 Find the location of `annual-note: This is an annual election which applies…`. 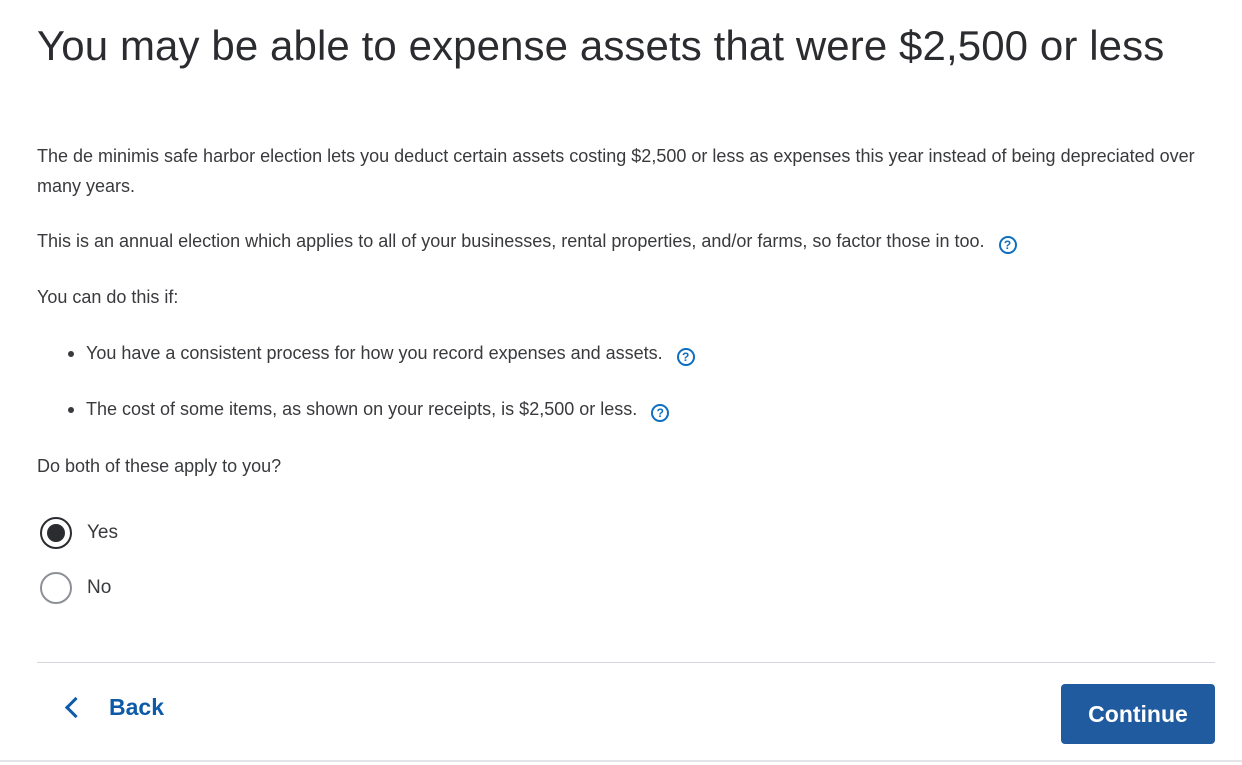

annual-note: This is an annual election which applies… is located at coordinates (527, 241).